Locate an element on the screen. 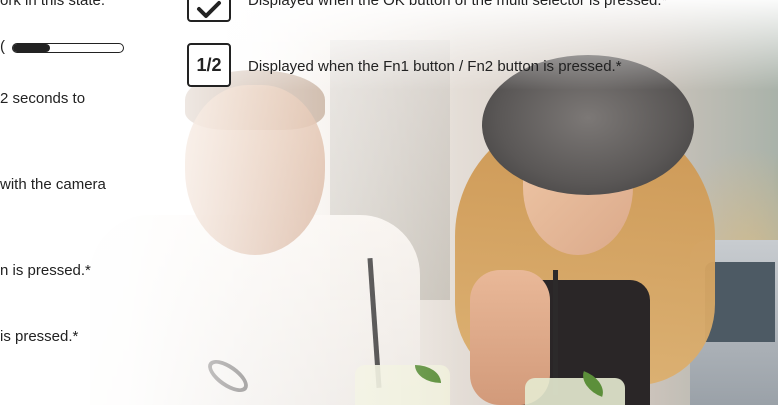 This screenshot has width=778, height=405. left-text-line-3: 2 seconds to is located at coordinates (43, 98).